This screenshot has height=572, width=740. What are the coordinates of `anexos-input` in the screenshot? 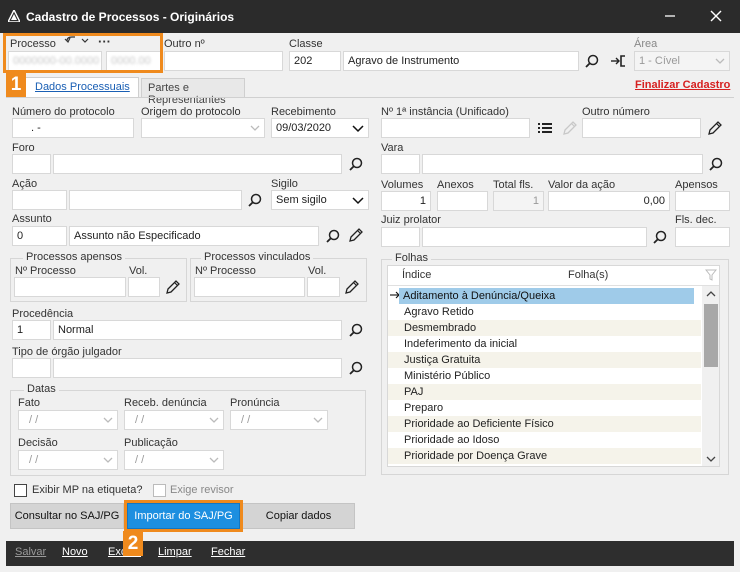 It's located at (462, 201).